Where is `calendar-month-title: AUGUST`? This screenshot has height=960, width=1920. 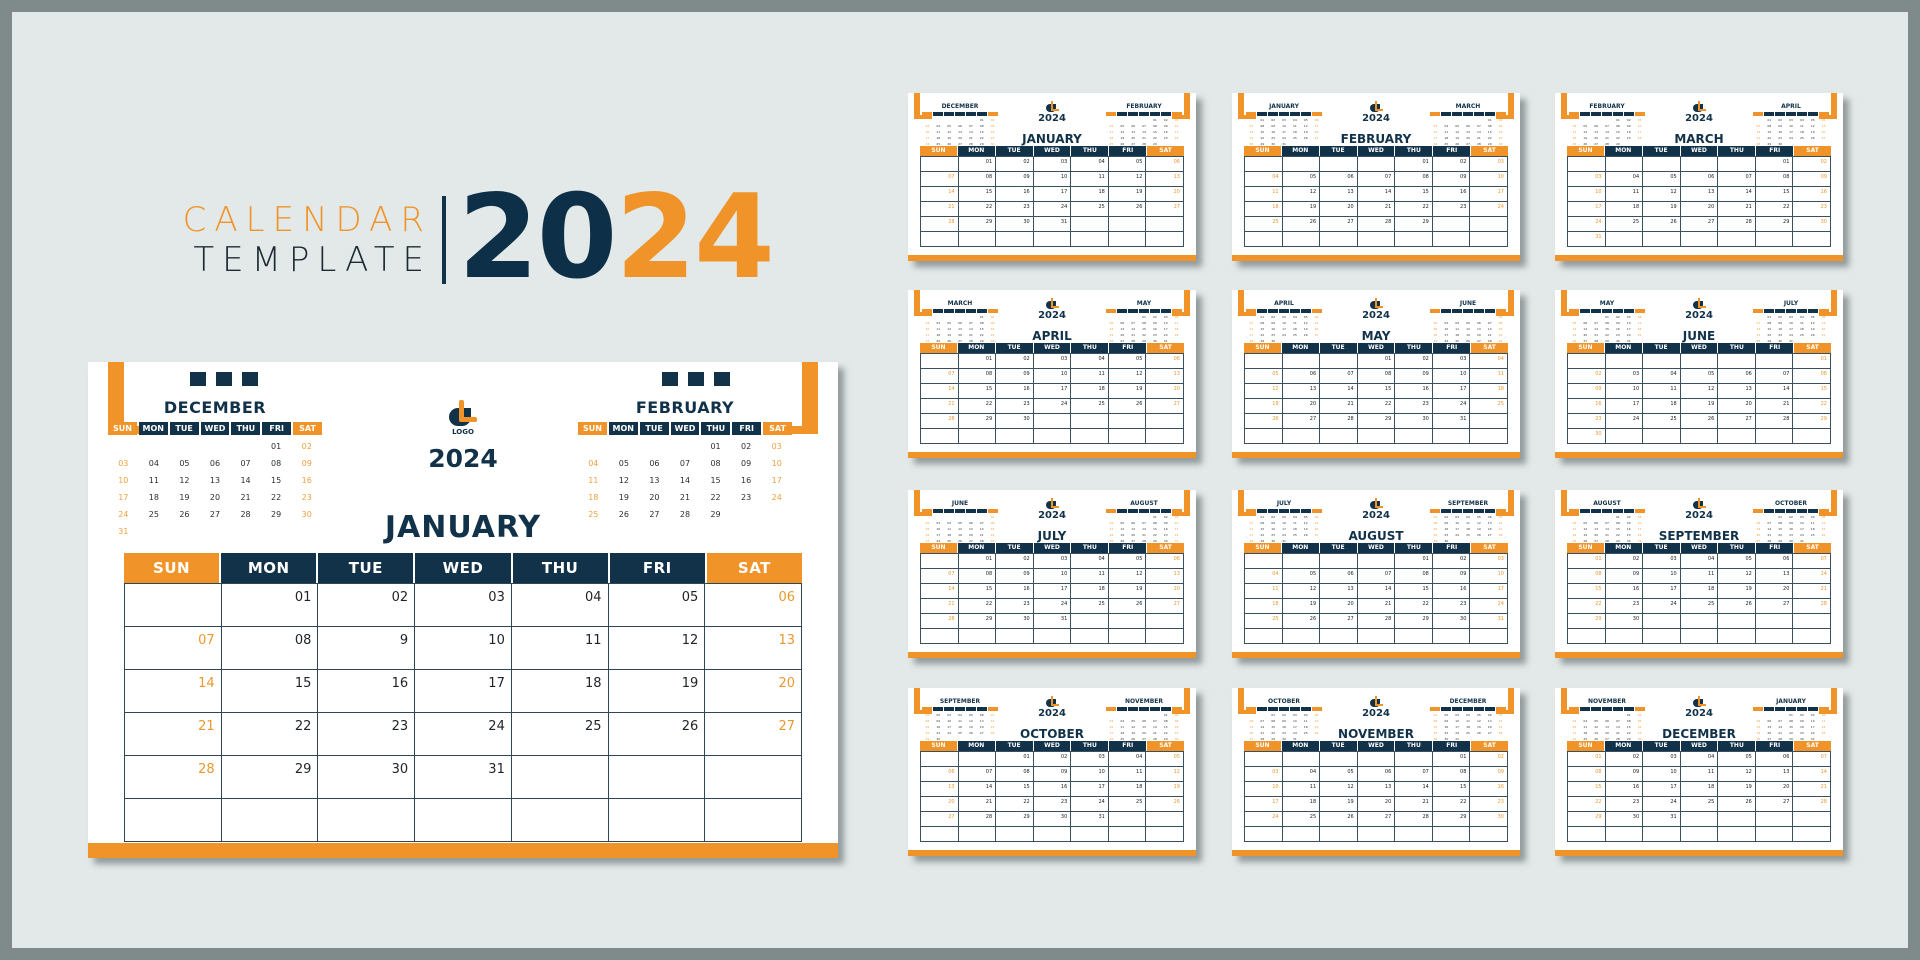
calendar-month-title: AUGUST is located at coordinates (1376, 536).